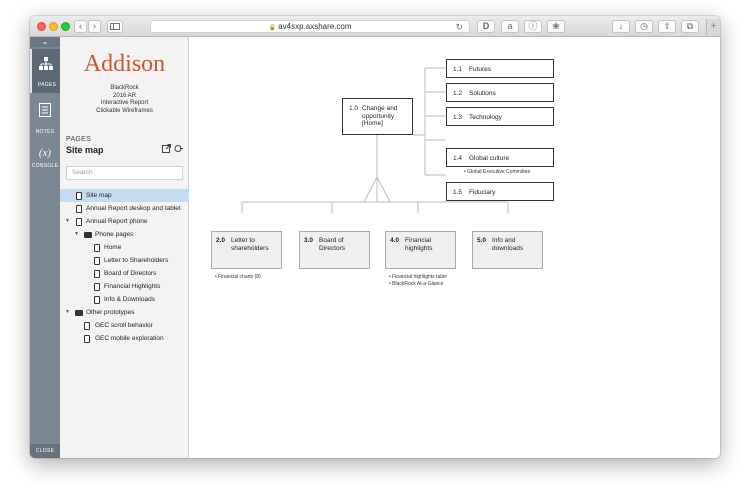  What do you see at coordinates (500, 191) in the screenshot?
I see `sitemap-node-fiduciary: 1.5 Fiduciary` at bounding box center [500, 191].